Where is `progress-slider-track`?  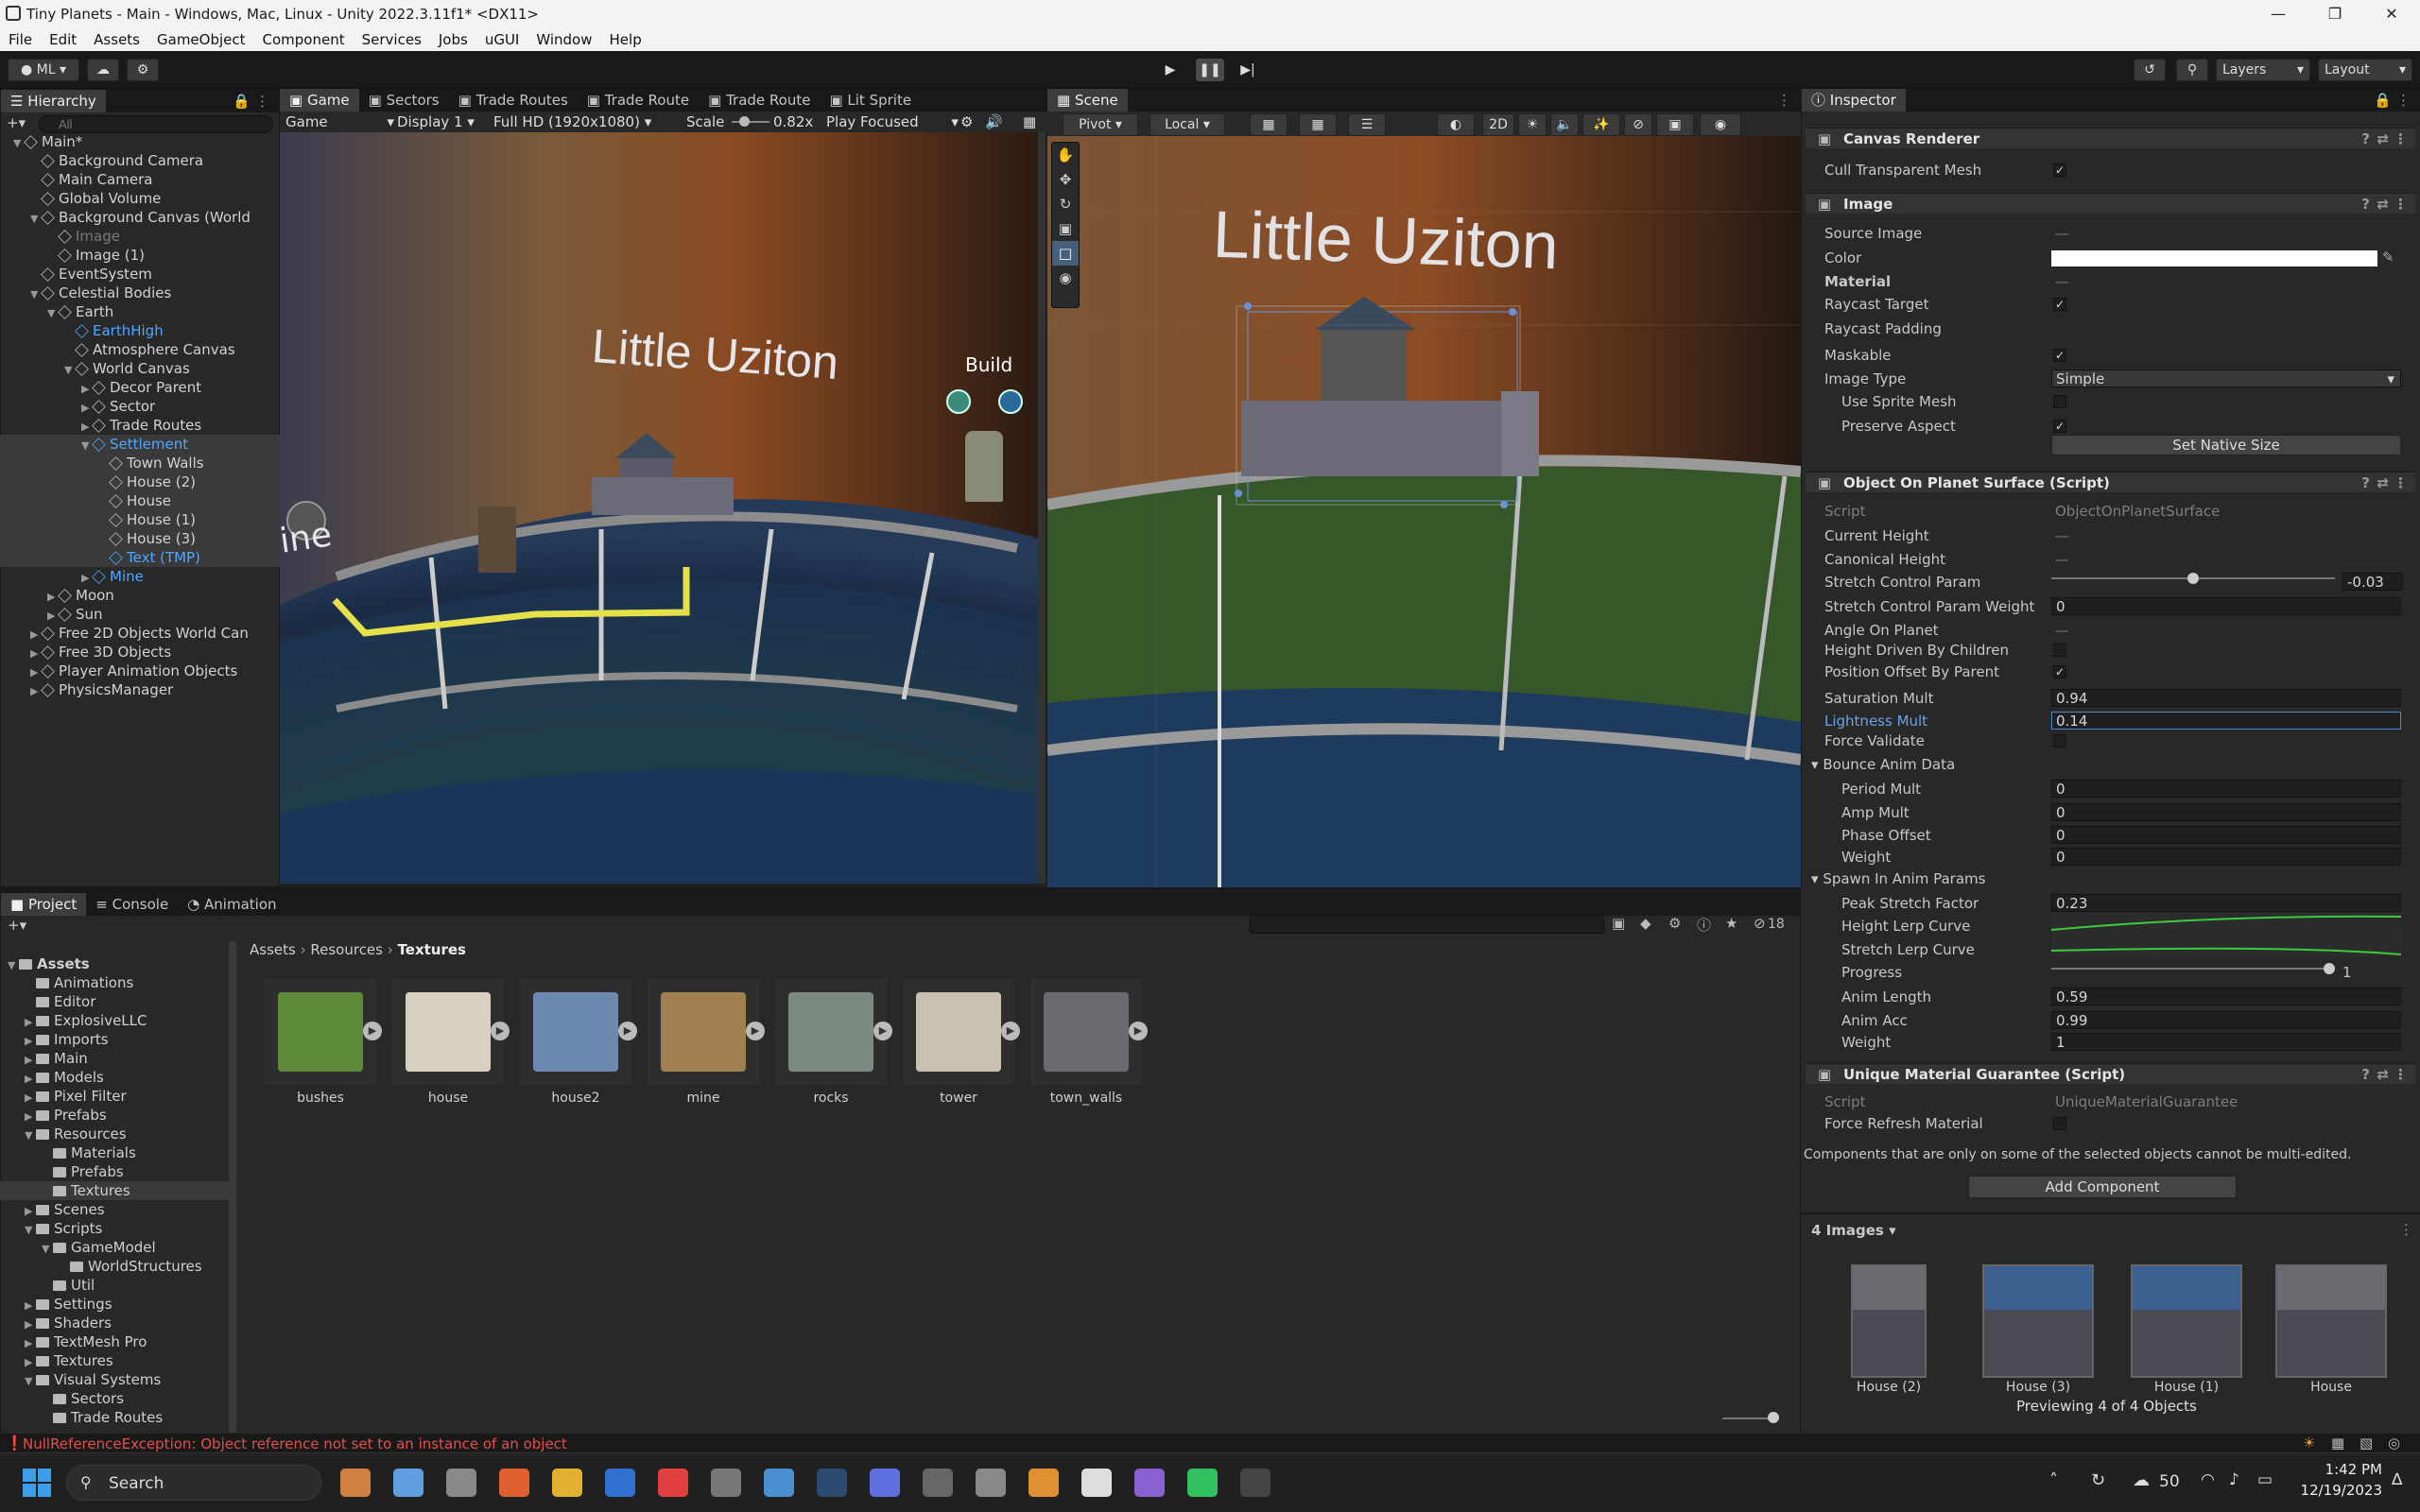 progress-slider-track is located at coordinates (2193, 969).